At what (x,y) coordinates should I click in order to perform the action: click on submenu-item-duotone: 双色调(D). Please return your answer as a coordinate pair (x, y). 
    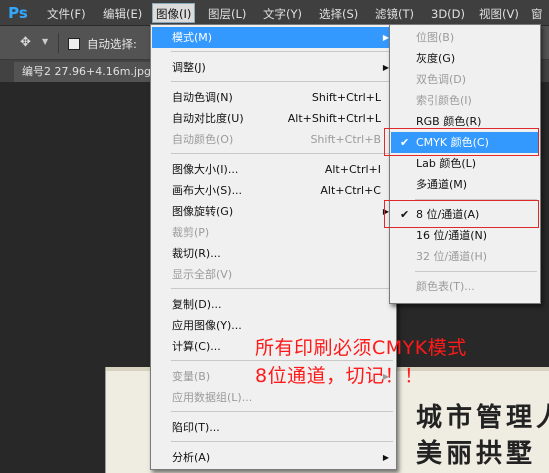
    Looking at the image, I should click on (465, 79).